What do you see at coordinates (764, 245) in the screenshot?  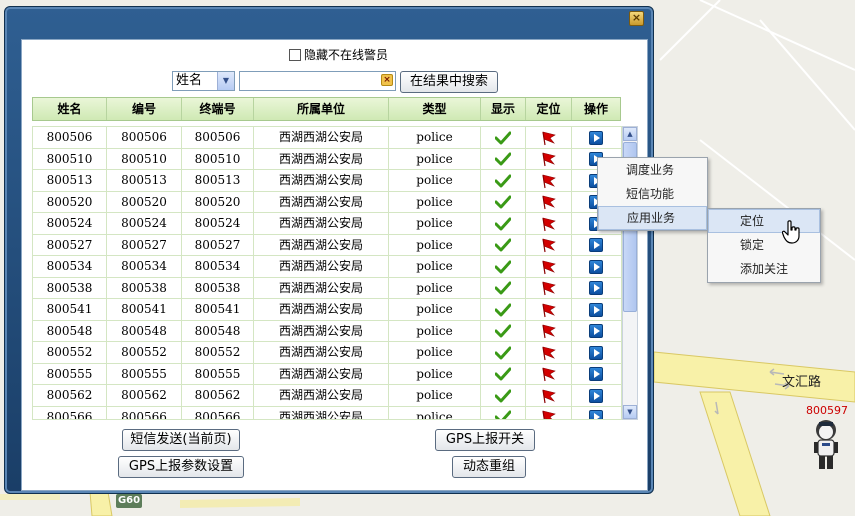 I see `submenu-item-lock: 锁定` at bounding box center [764, 245].